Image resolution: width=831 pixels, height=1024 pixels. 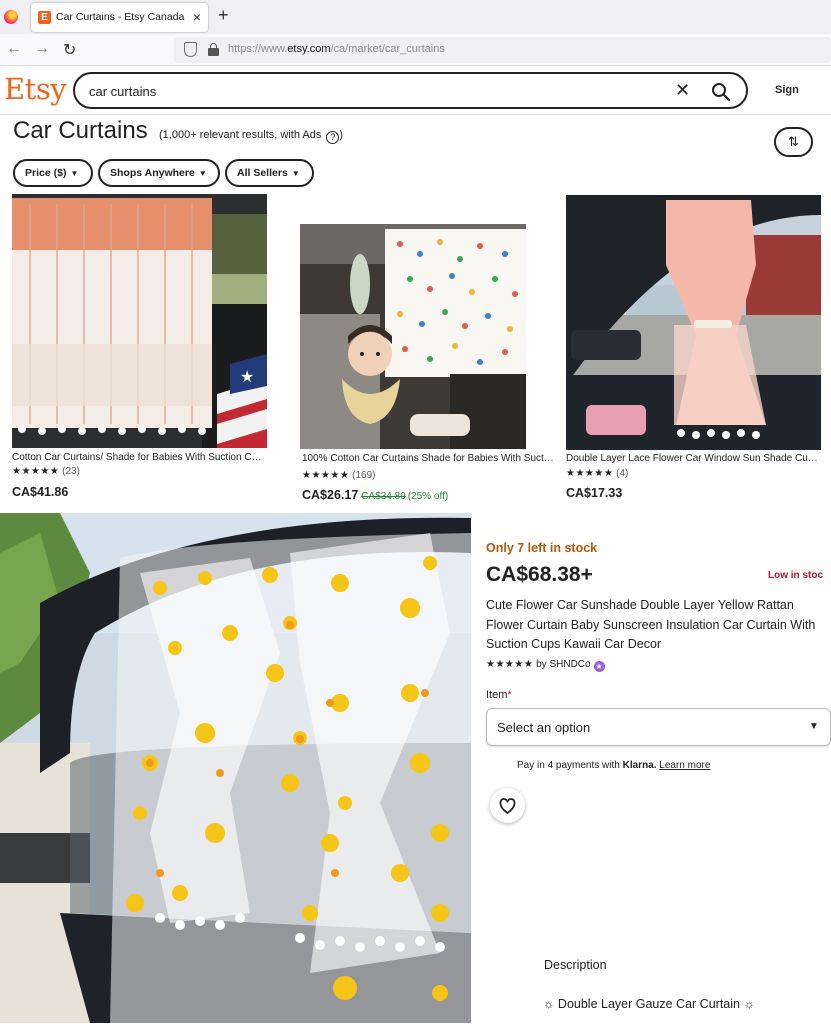 What do you see at coordinates (594, 493) in the screenshot?
I see `listing-price: CA$17.33` at bounding box center [594, 493].